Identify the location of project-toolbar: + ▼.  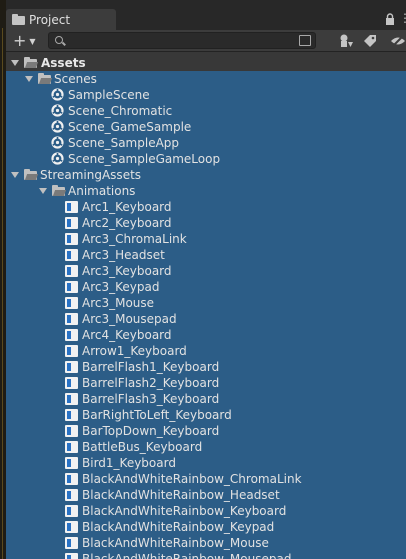
(206, 41).